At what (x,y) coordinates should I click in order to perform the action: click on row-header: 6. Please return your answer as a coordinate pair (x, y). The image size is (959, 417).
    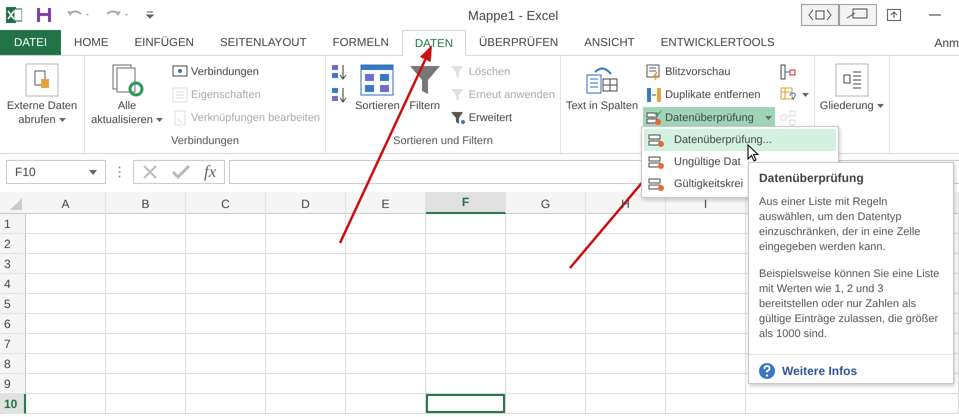
    Looking at the image, I should click on (13, 324).